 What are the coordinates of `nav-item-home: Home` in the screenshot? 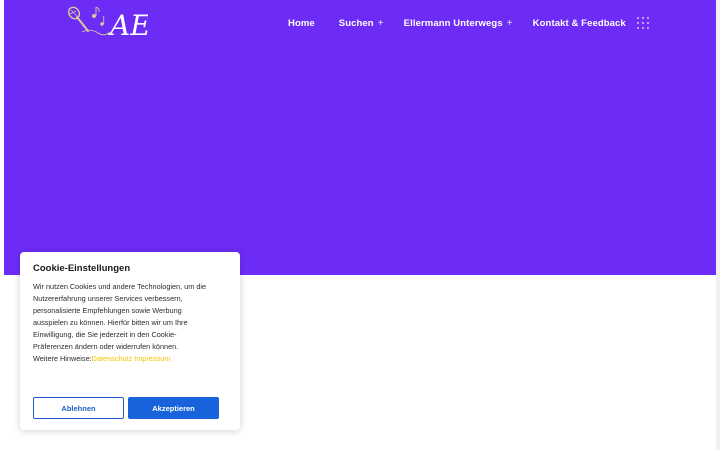 It's located at (301, 23).